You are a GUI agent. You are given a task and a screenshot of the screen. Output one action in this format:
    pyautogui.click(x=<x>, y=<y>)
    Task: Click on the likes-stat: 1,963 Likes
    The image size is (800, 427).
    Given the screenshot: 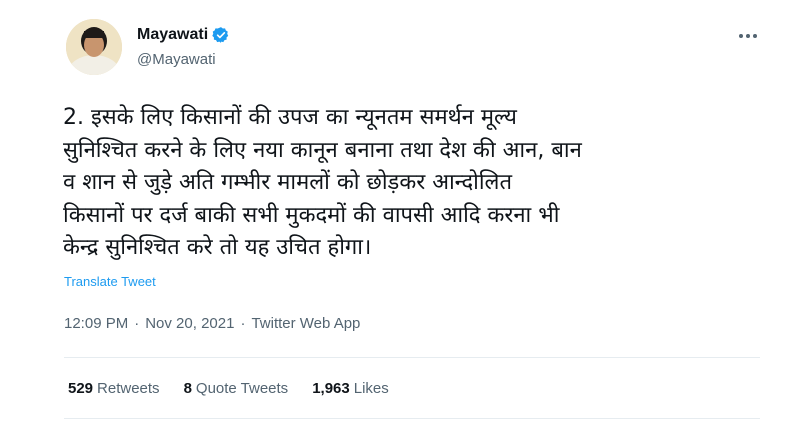 What is the action you would take?
    pyautogui.click(x=350, y=388)
    